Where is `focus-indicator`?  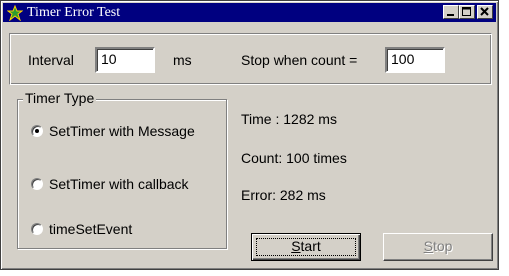
focus-indicator is located at coordinates (306, 247).